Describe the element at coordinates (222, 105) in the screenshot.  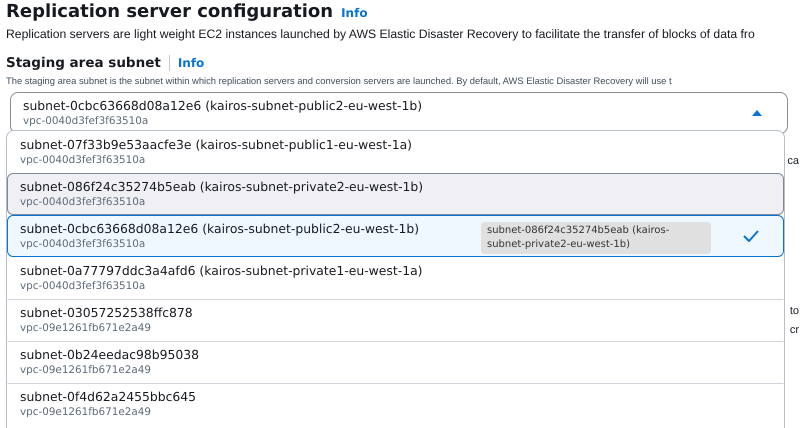
I see `select-value: subnet-0cbc63668d08a12e6 (kairos-subnet-public2-eu-west-1b)` at that location.